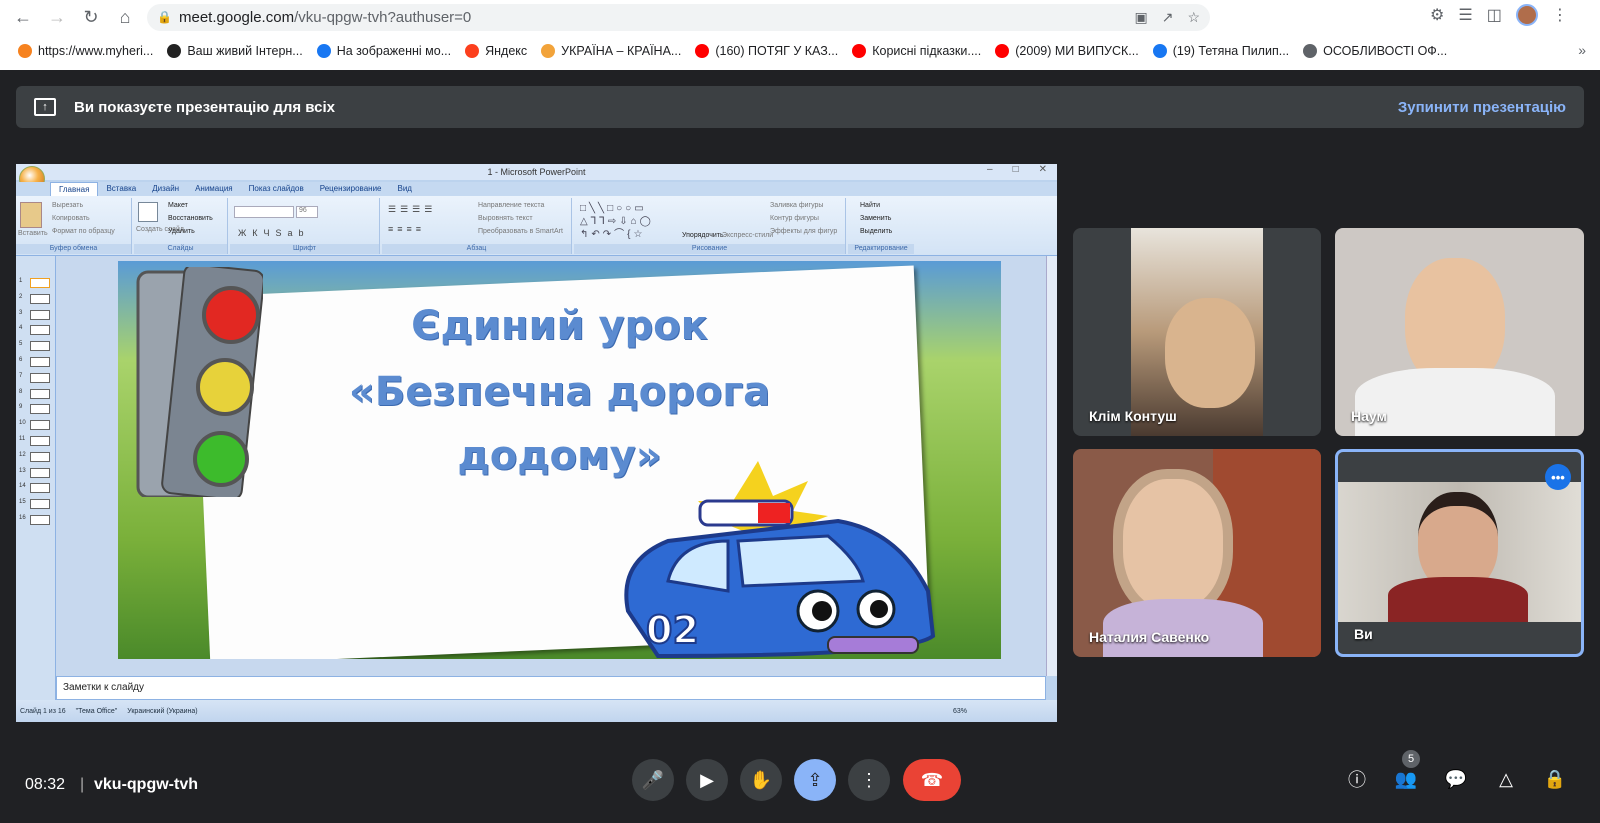  I want to click on meeting-time: 08:32, so click(45, 784).